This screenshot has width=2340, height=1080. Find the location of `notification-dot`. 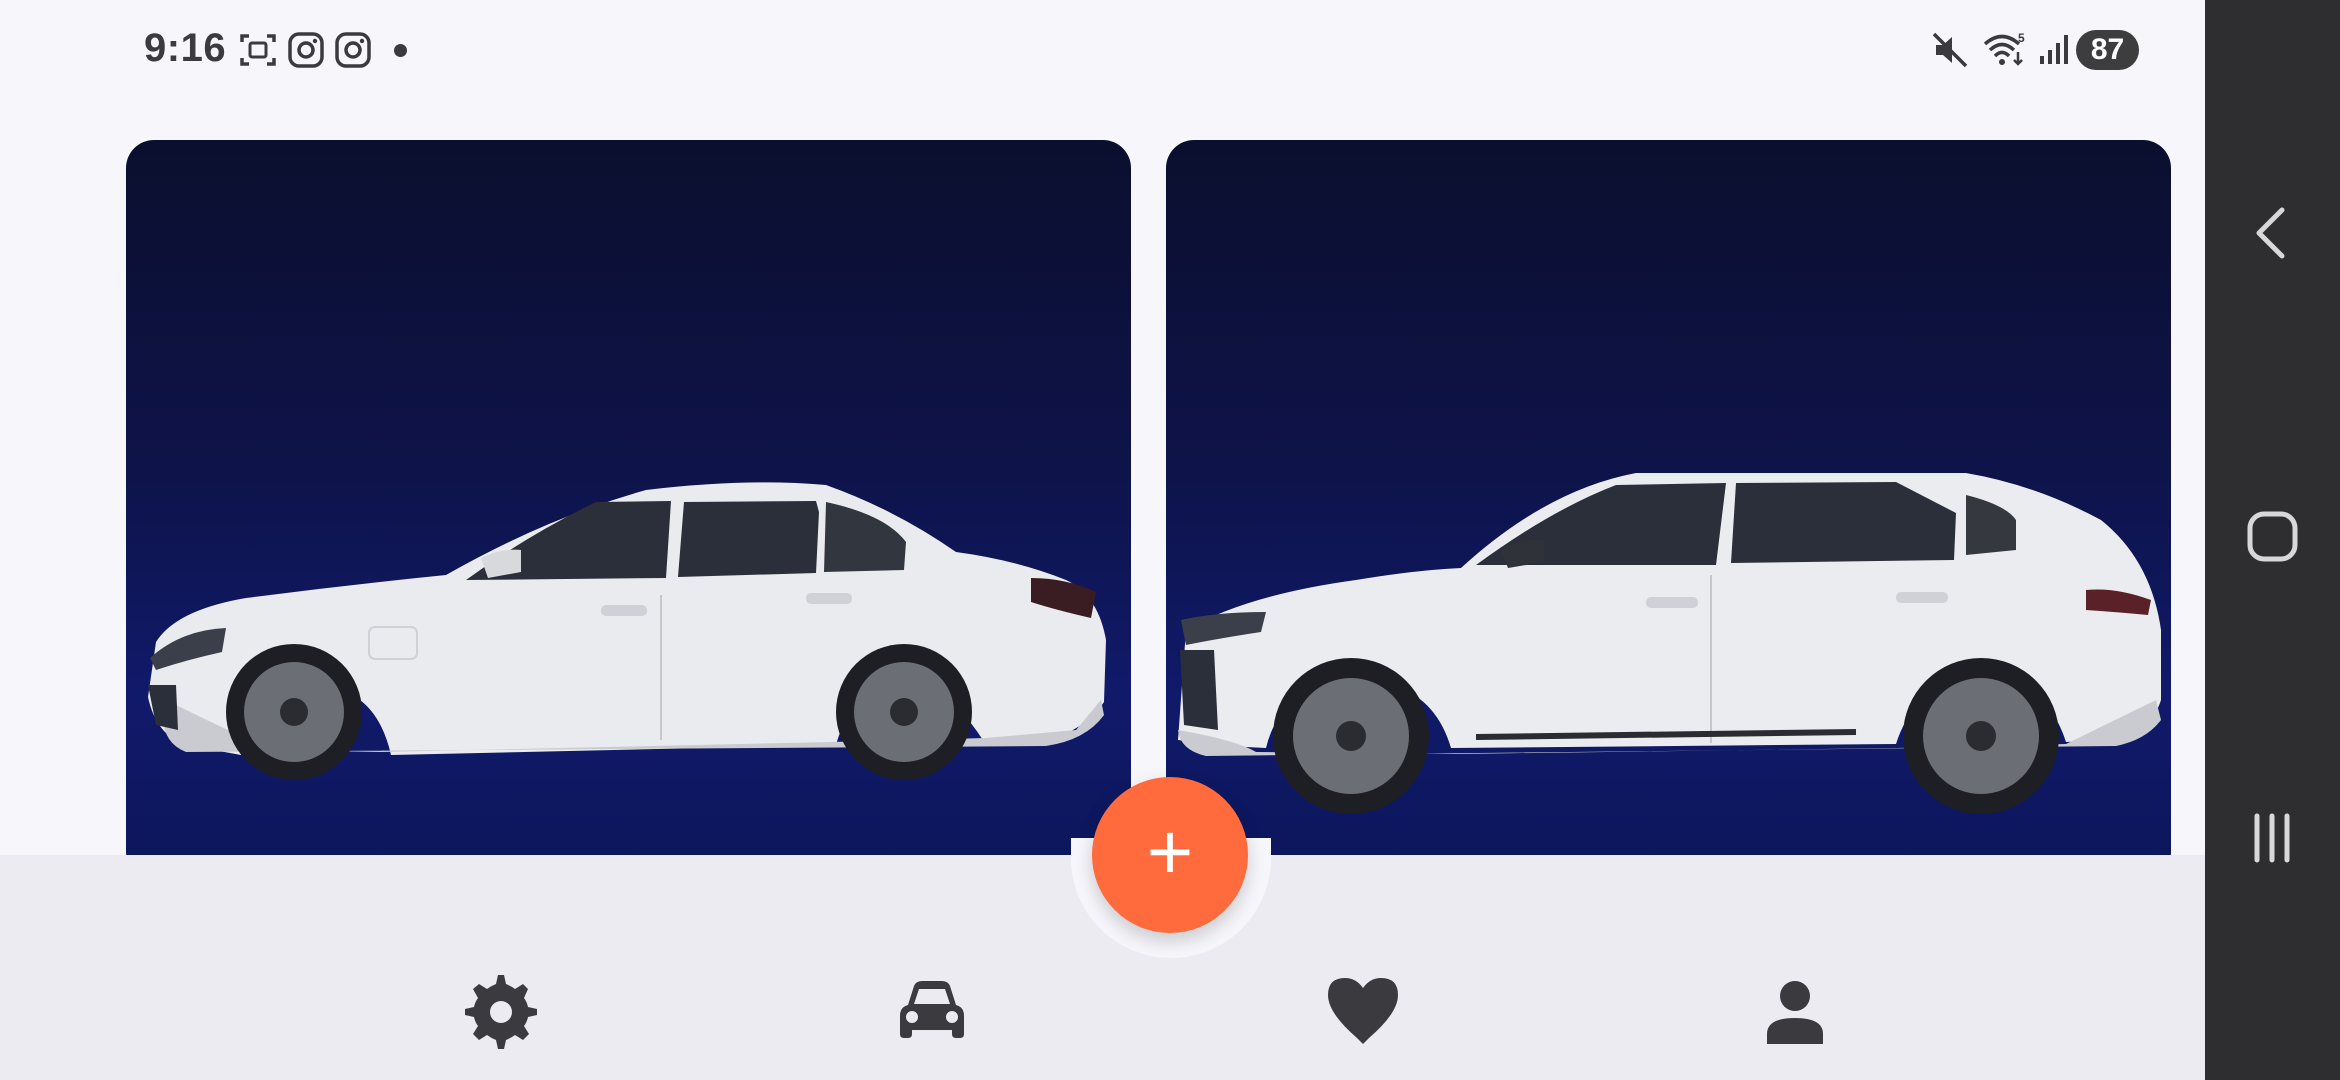

notification-dot is located at coordinates (400, 50).